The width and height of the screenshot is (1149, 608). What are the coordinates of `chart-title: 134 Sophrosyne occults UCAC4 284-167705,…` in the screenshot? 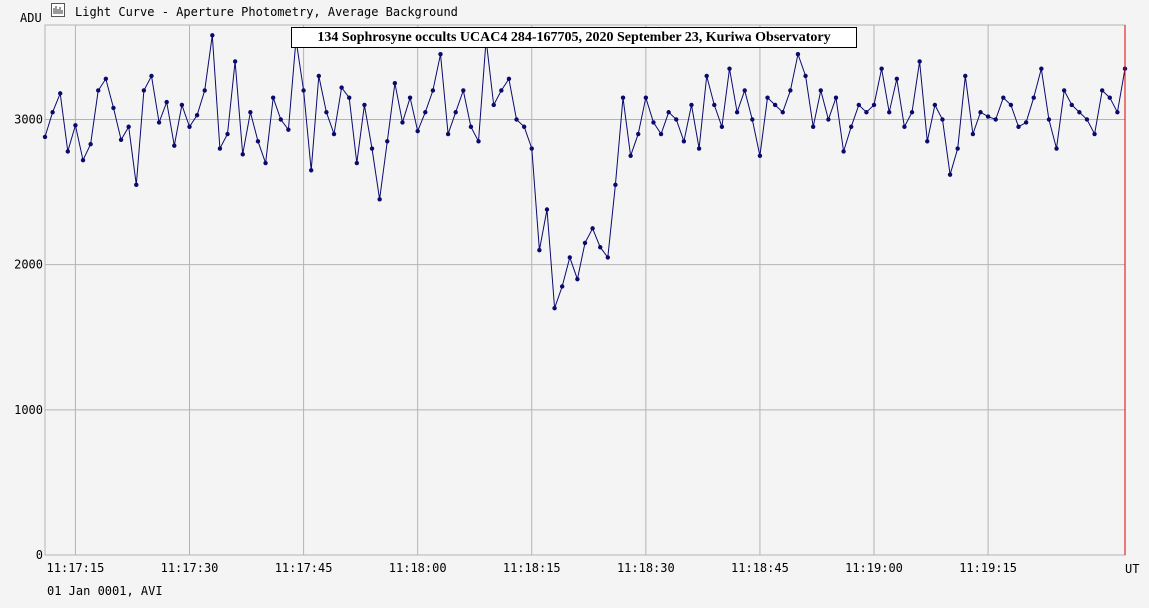 It's located at (574, 37).